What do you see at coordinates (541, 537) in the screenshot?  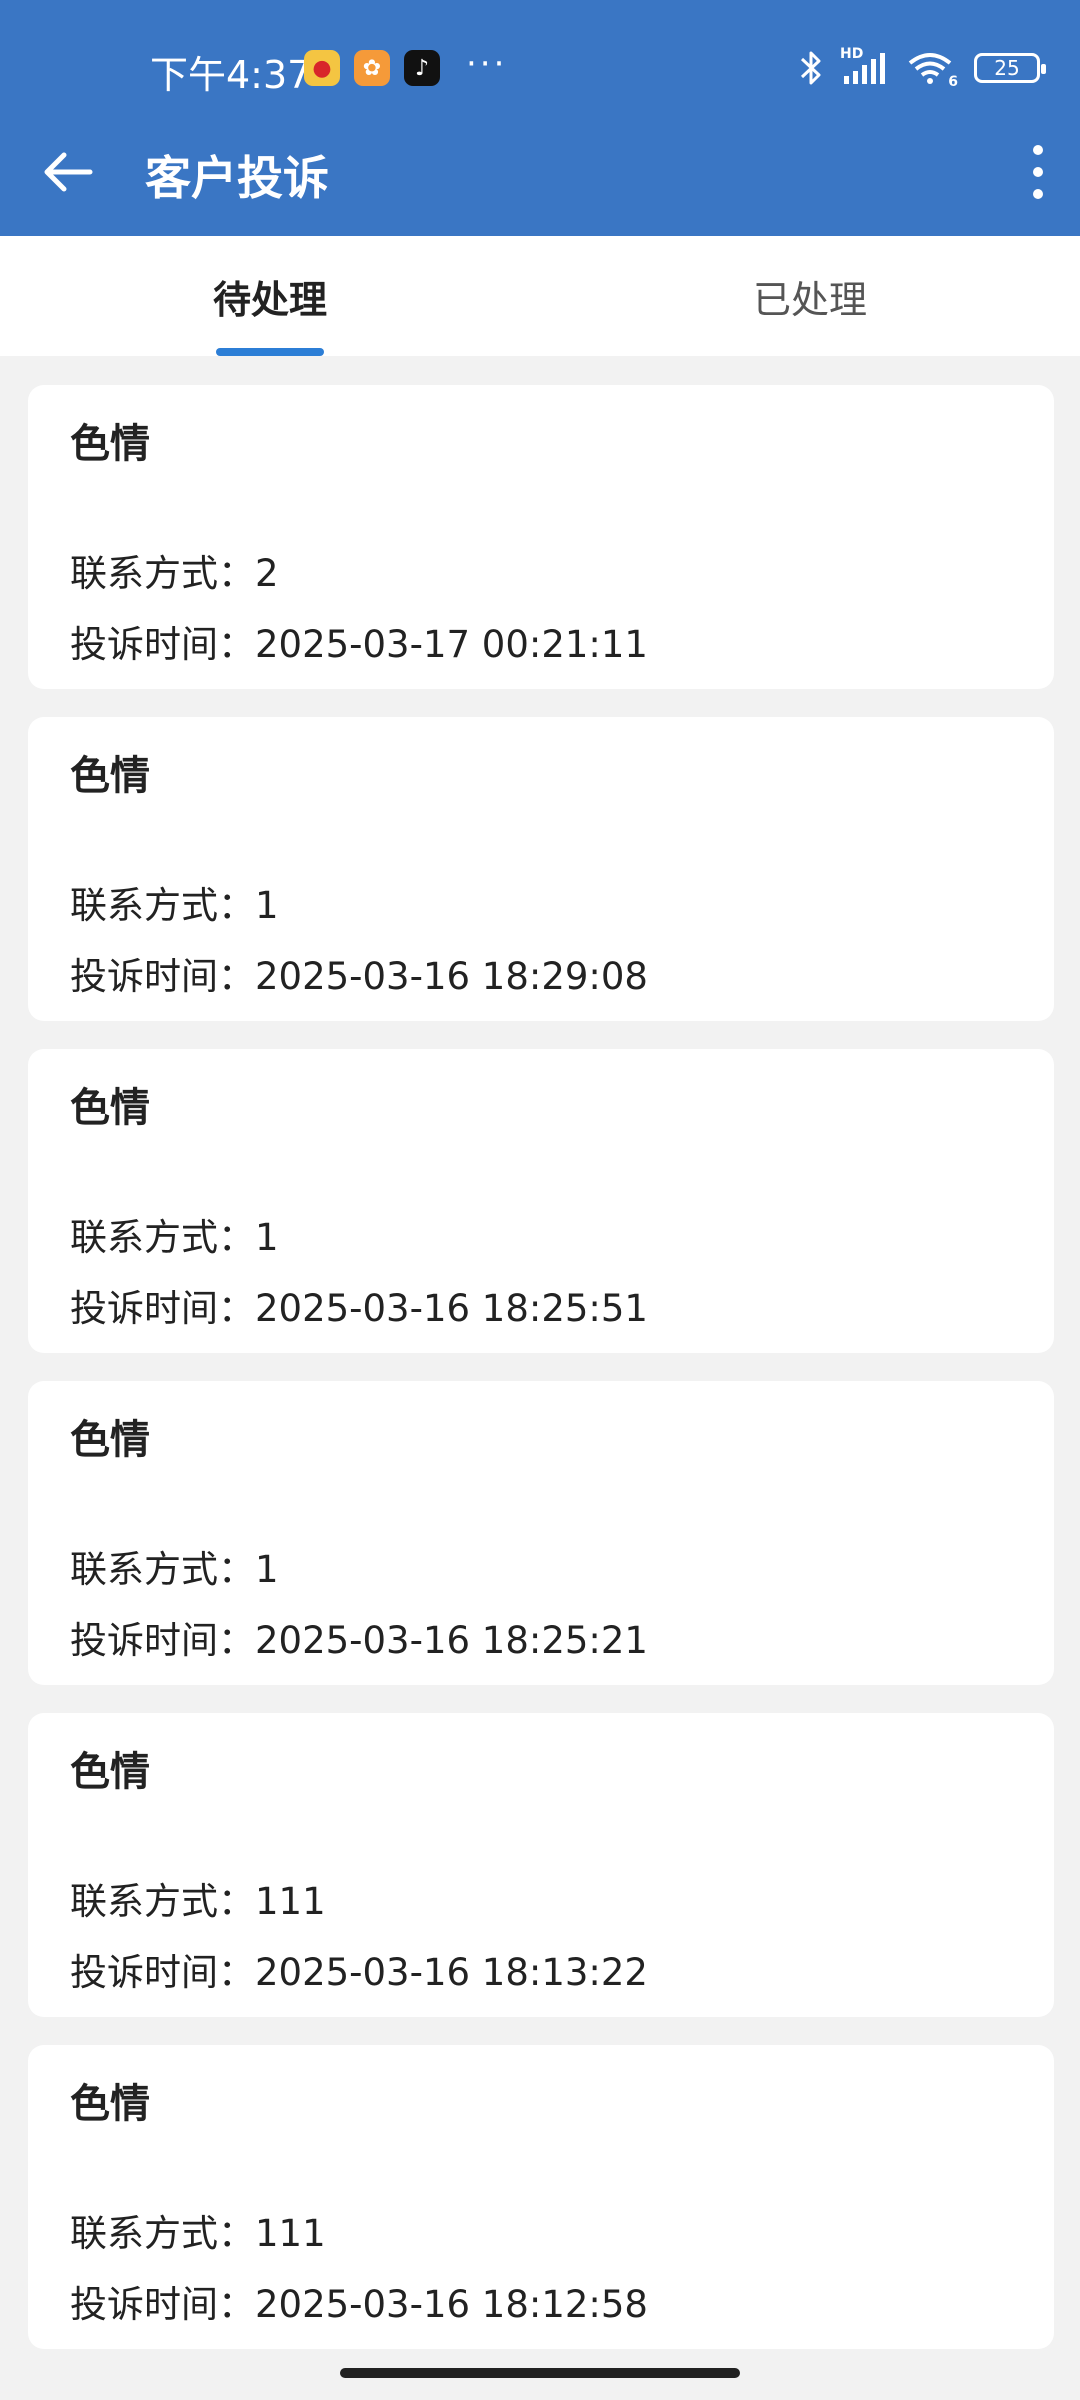 I see `complaint-card: 色情 联系方式：2 投诉时间：2025-03-17 00:21:11` at bounding box center [541, 537].